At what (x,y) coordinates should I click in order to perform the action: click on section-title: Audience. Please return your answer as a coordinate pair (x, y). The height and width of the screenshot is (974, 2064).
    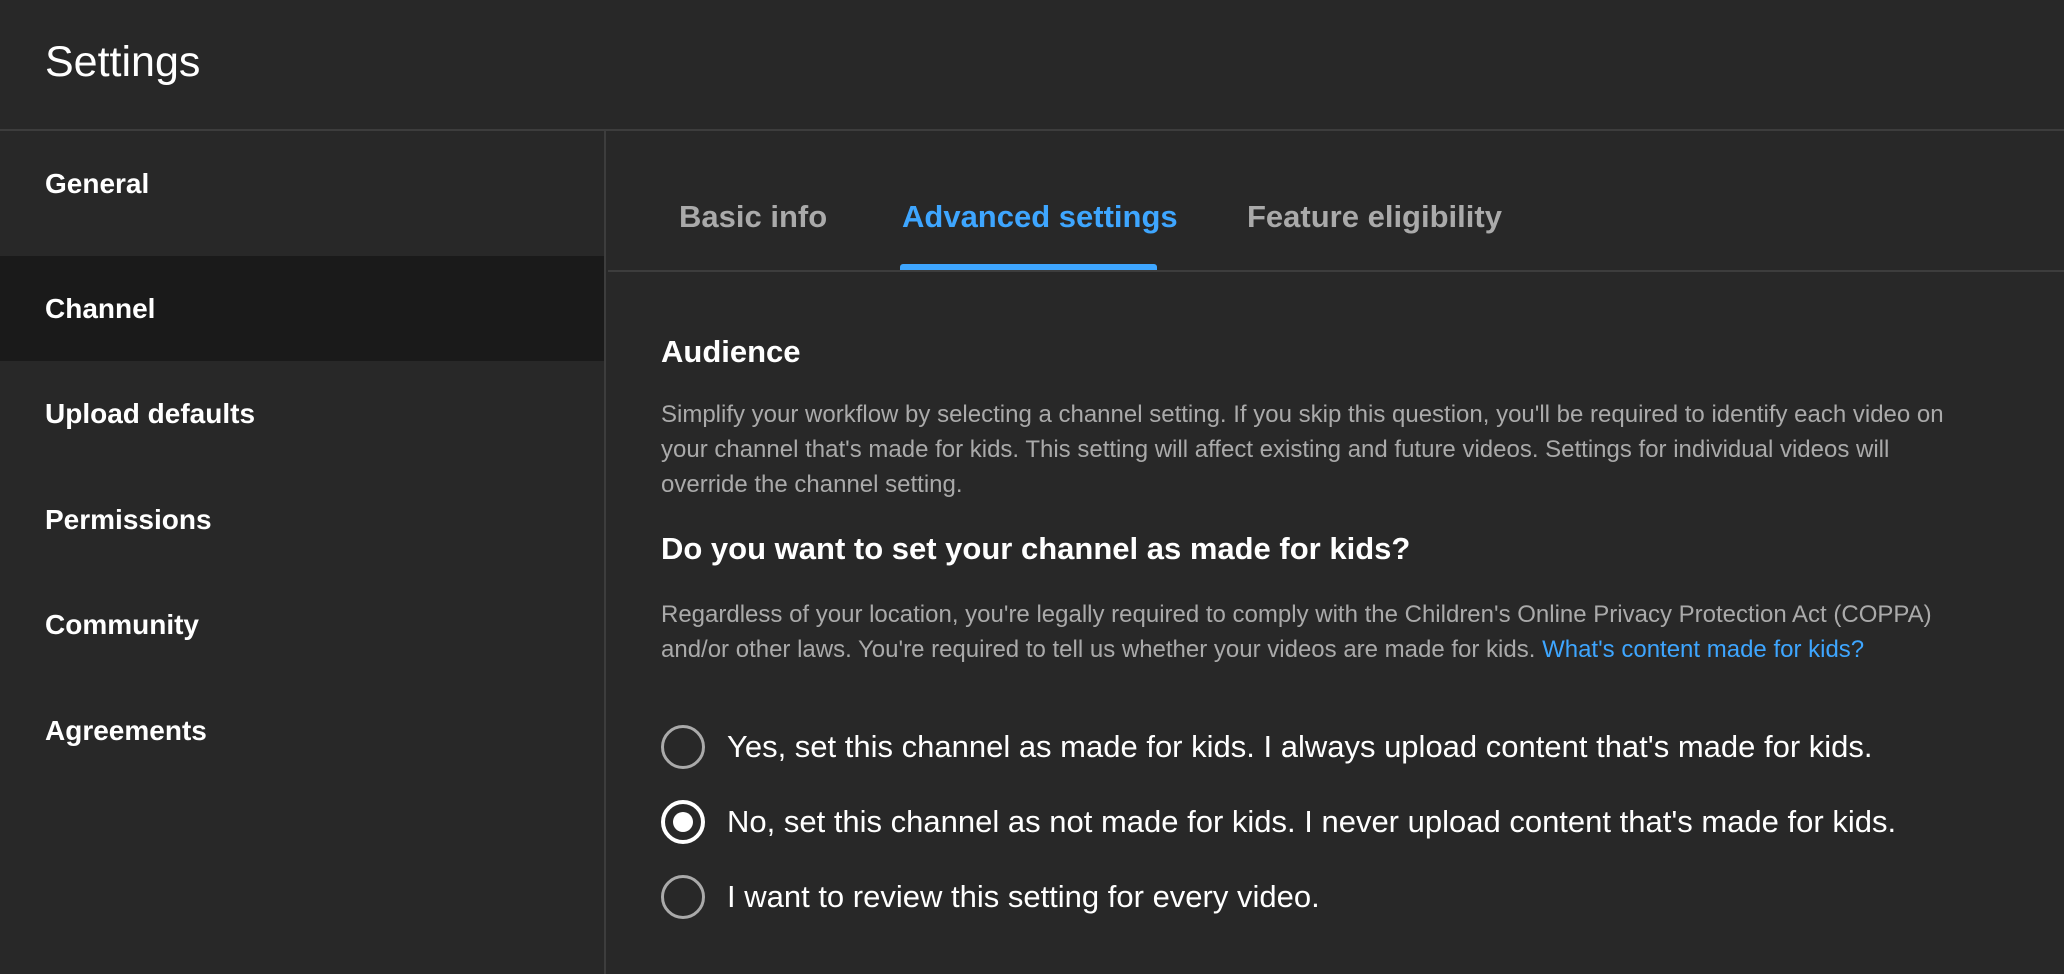
    Looking at the image, I should click on (731, 351).